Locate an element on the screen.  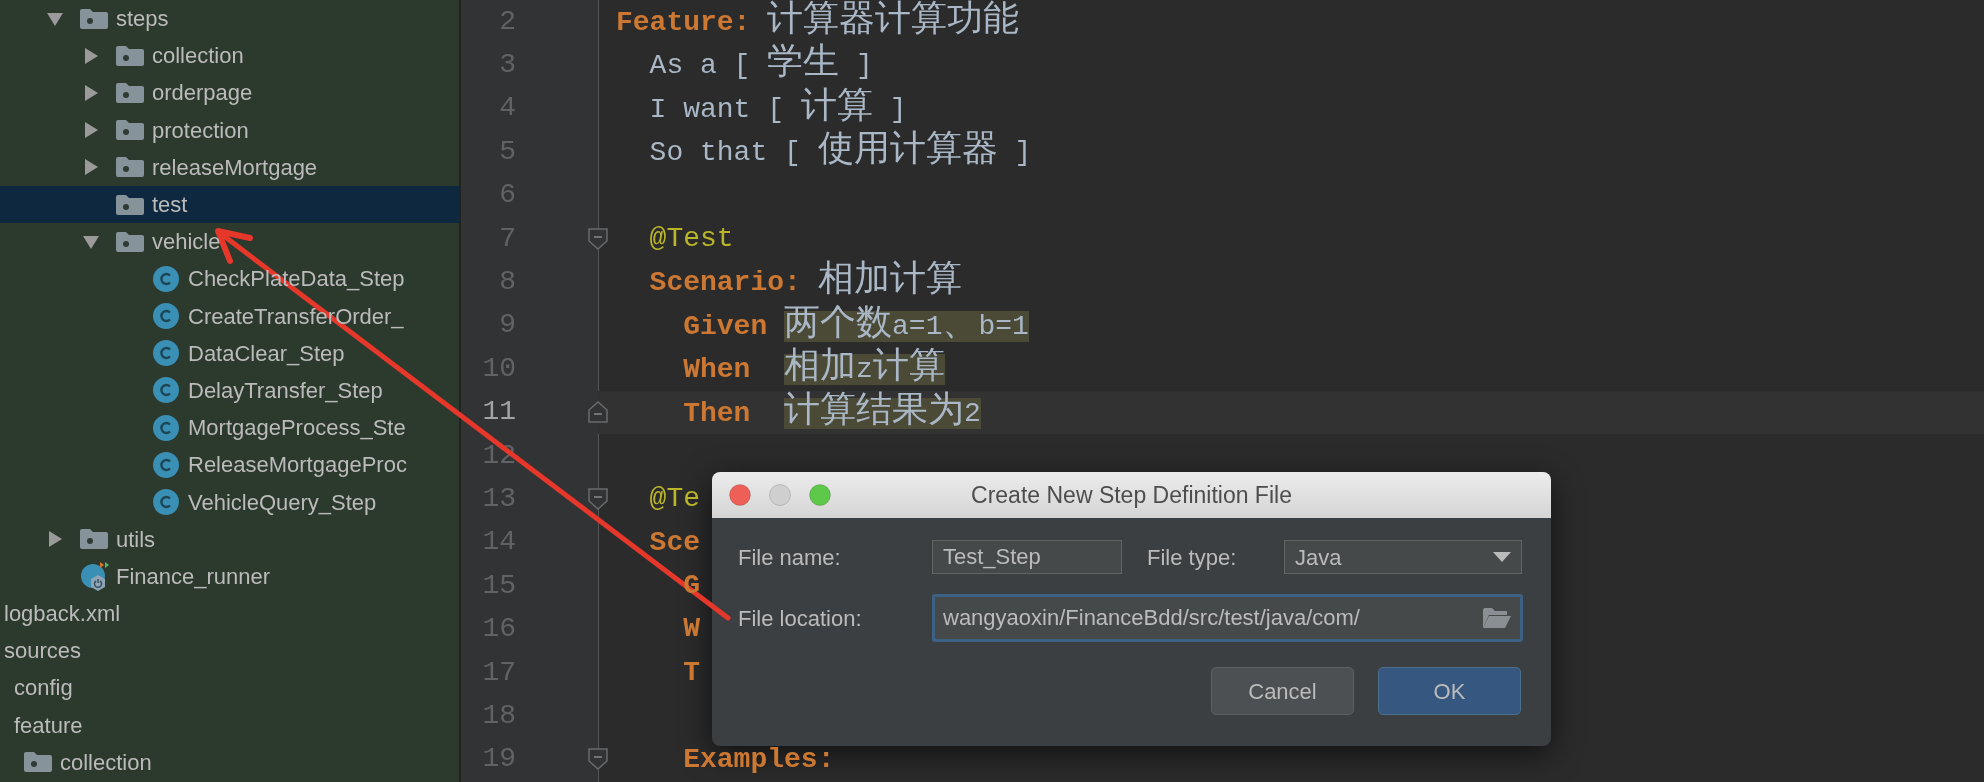
tree-item: utils is located at coordinates (229, 539).